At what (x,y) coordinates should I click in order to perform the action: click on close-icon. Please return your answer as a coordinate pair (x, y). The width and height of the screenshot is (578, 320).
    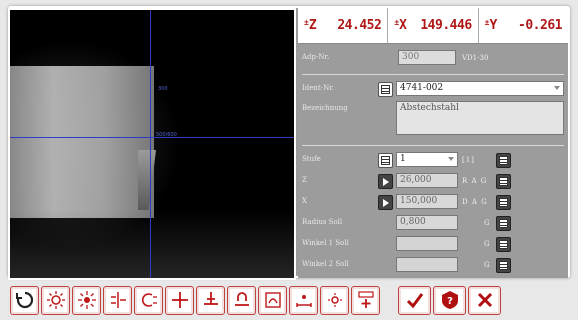
    Looking at the image, I should click on (484, 300).